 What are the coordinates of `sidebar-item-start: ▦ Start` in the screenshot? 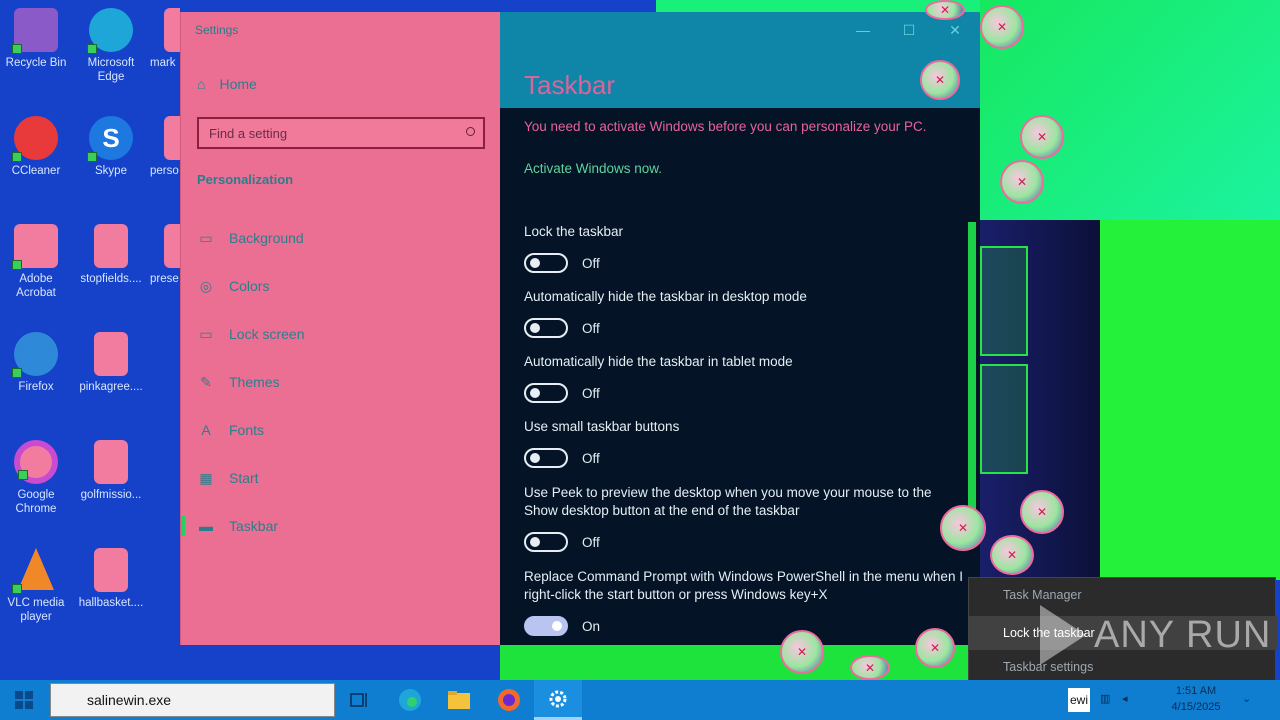 It's located at (341, 478).